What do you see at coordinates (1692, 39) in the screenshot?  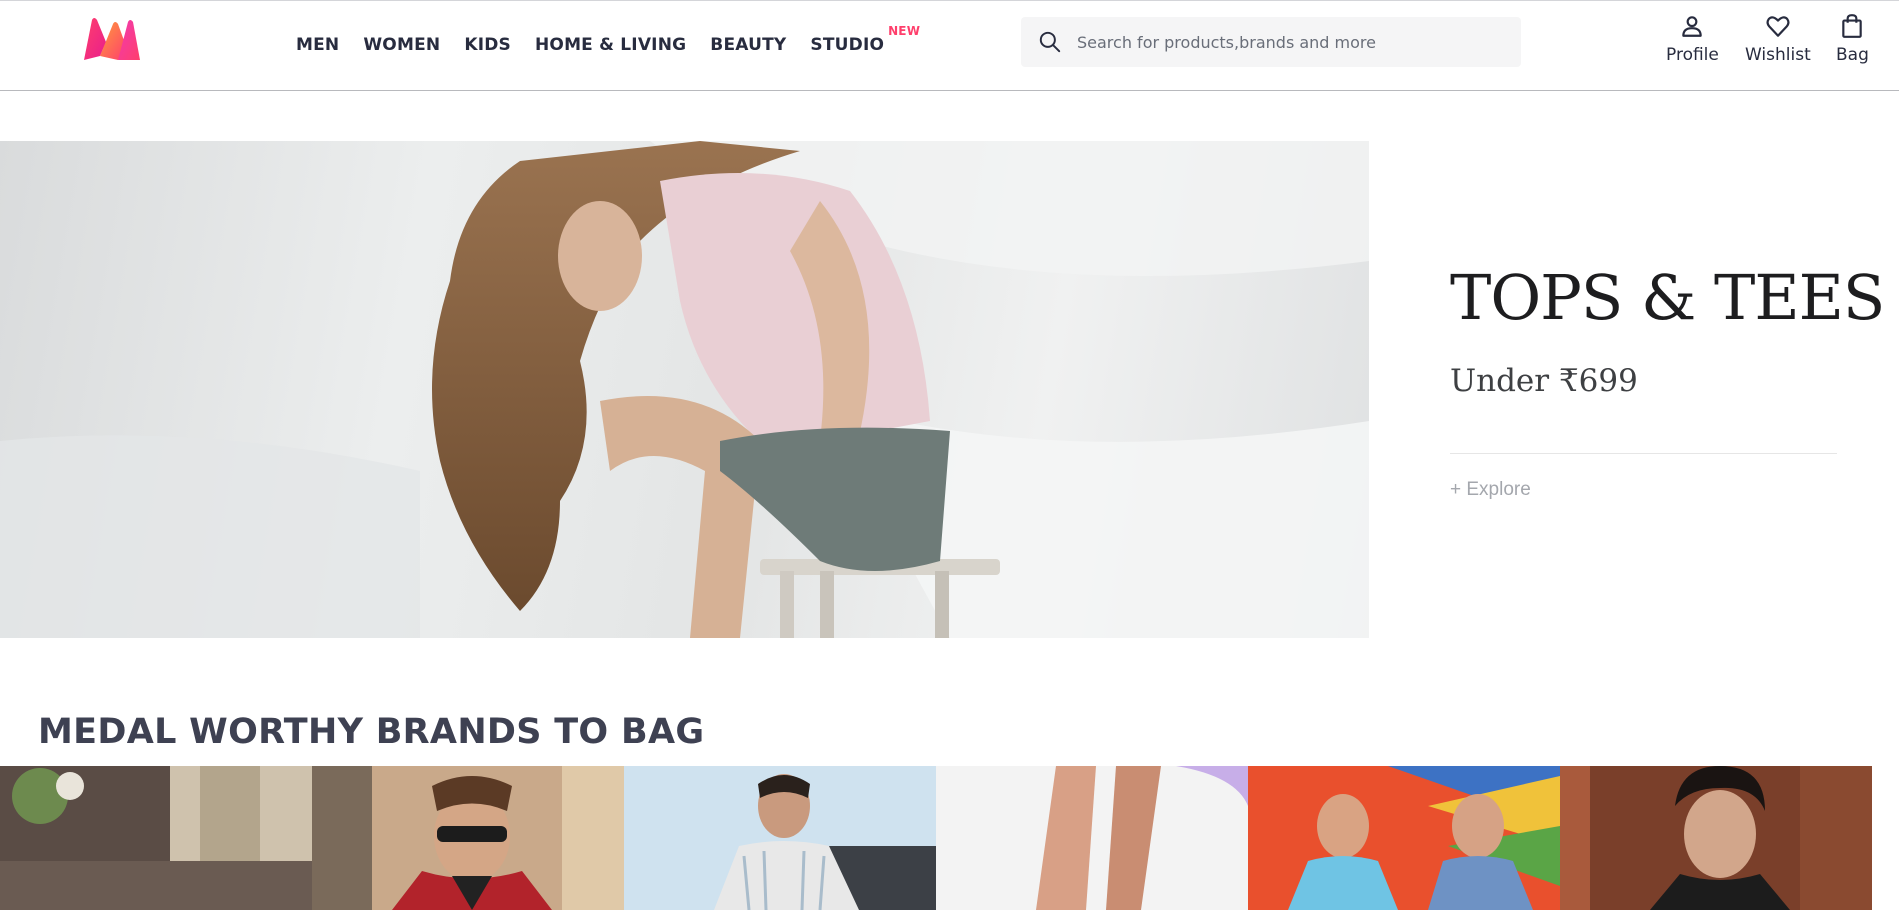 I see `profile-button: Profile` at bounding box center [1692, 39].